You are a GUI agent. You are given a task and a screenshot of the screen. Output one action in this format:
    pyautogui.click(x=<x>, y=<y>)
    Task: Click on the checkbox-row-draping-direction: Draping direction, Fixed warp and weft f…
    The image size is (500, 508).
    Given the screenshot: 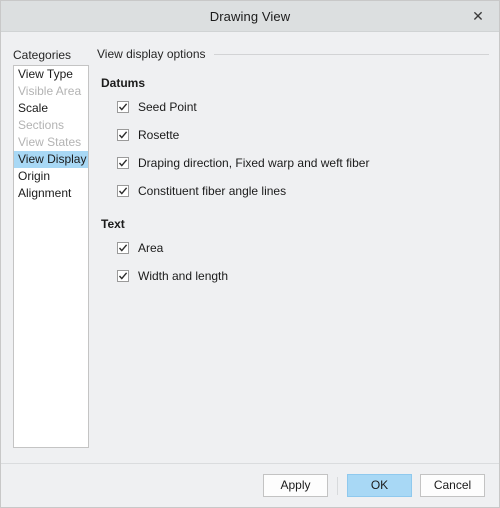 What is the action you would take?
    pyautogui.click(x=303, y=163)
    